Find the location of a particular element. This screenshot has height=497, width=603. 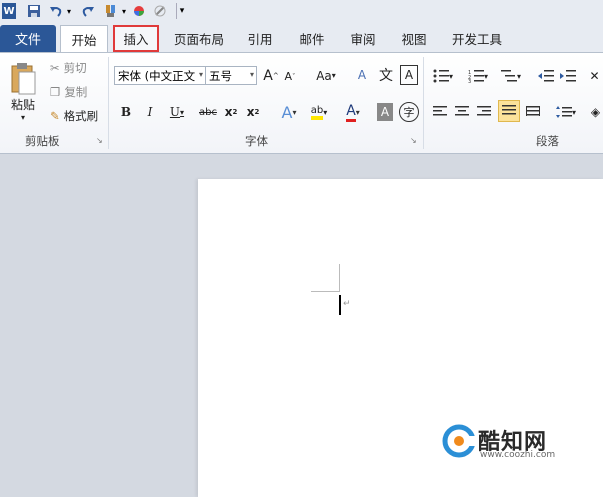

distribute-button is located at coordinates (533, 112).